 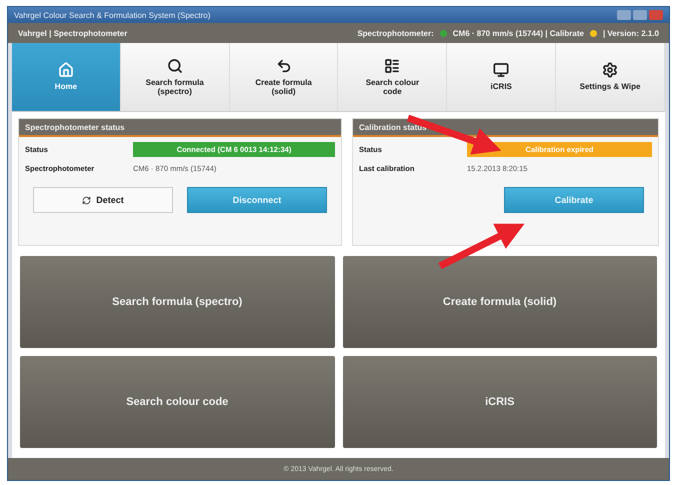 What do you see at coordinates (499, 402) in the screenshot?
I see `tile-button: iCRIS` at bounding box center [499, 402].